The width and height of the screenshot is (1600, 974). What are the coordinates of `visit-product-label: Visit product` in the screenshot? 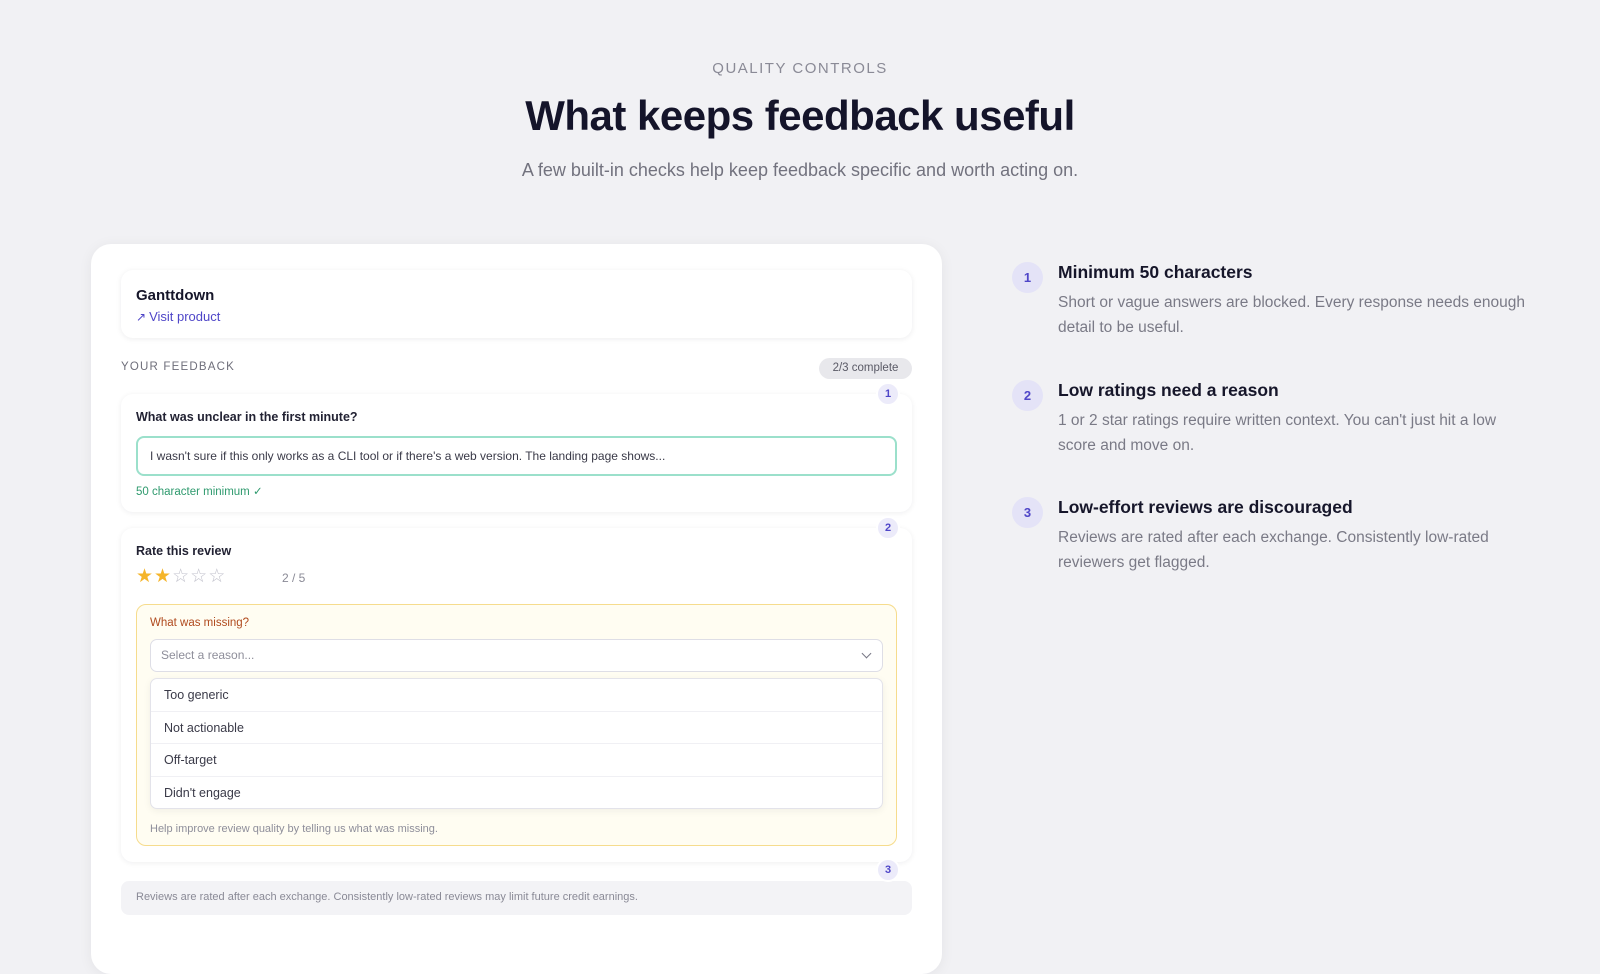 It's located at (185, 316).